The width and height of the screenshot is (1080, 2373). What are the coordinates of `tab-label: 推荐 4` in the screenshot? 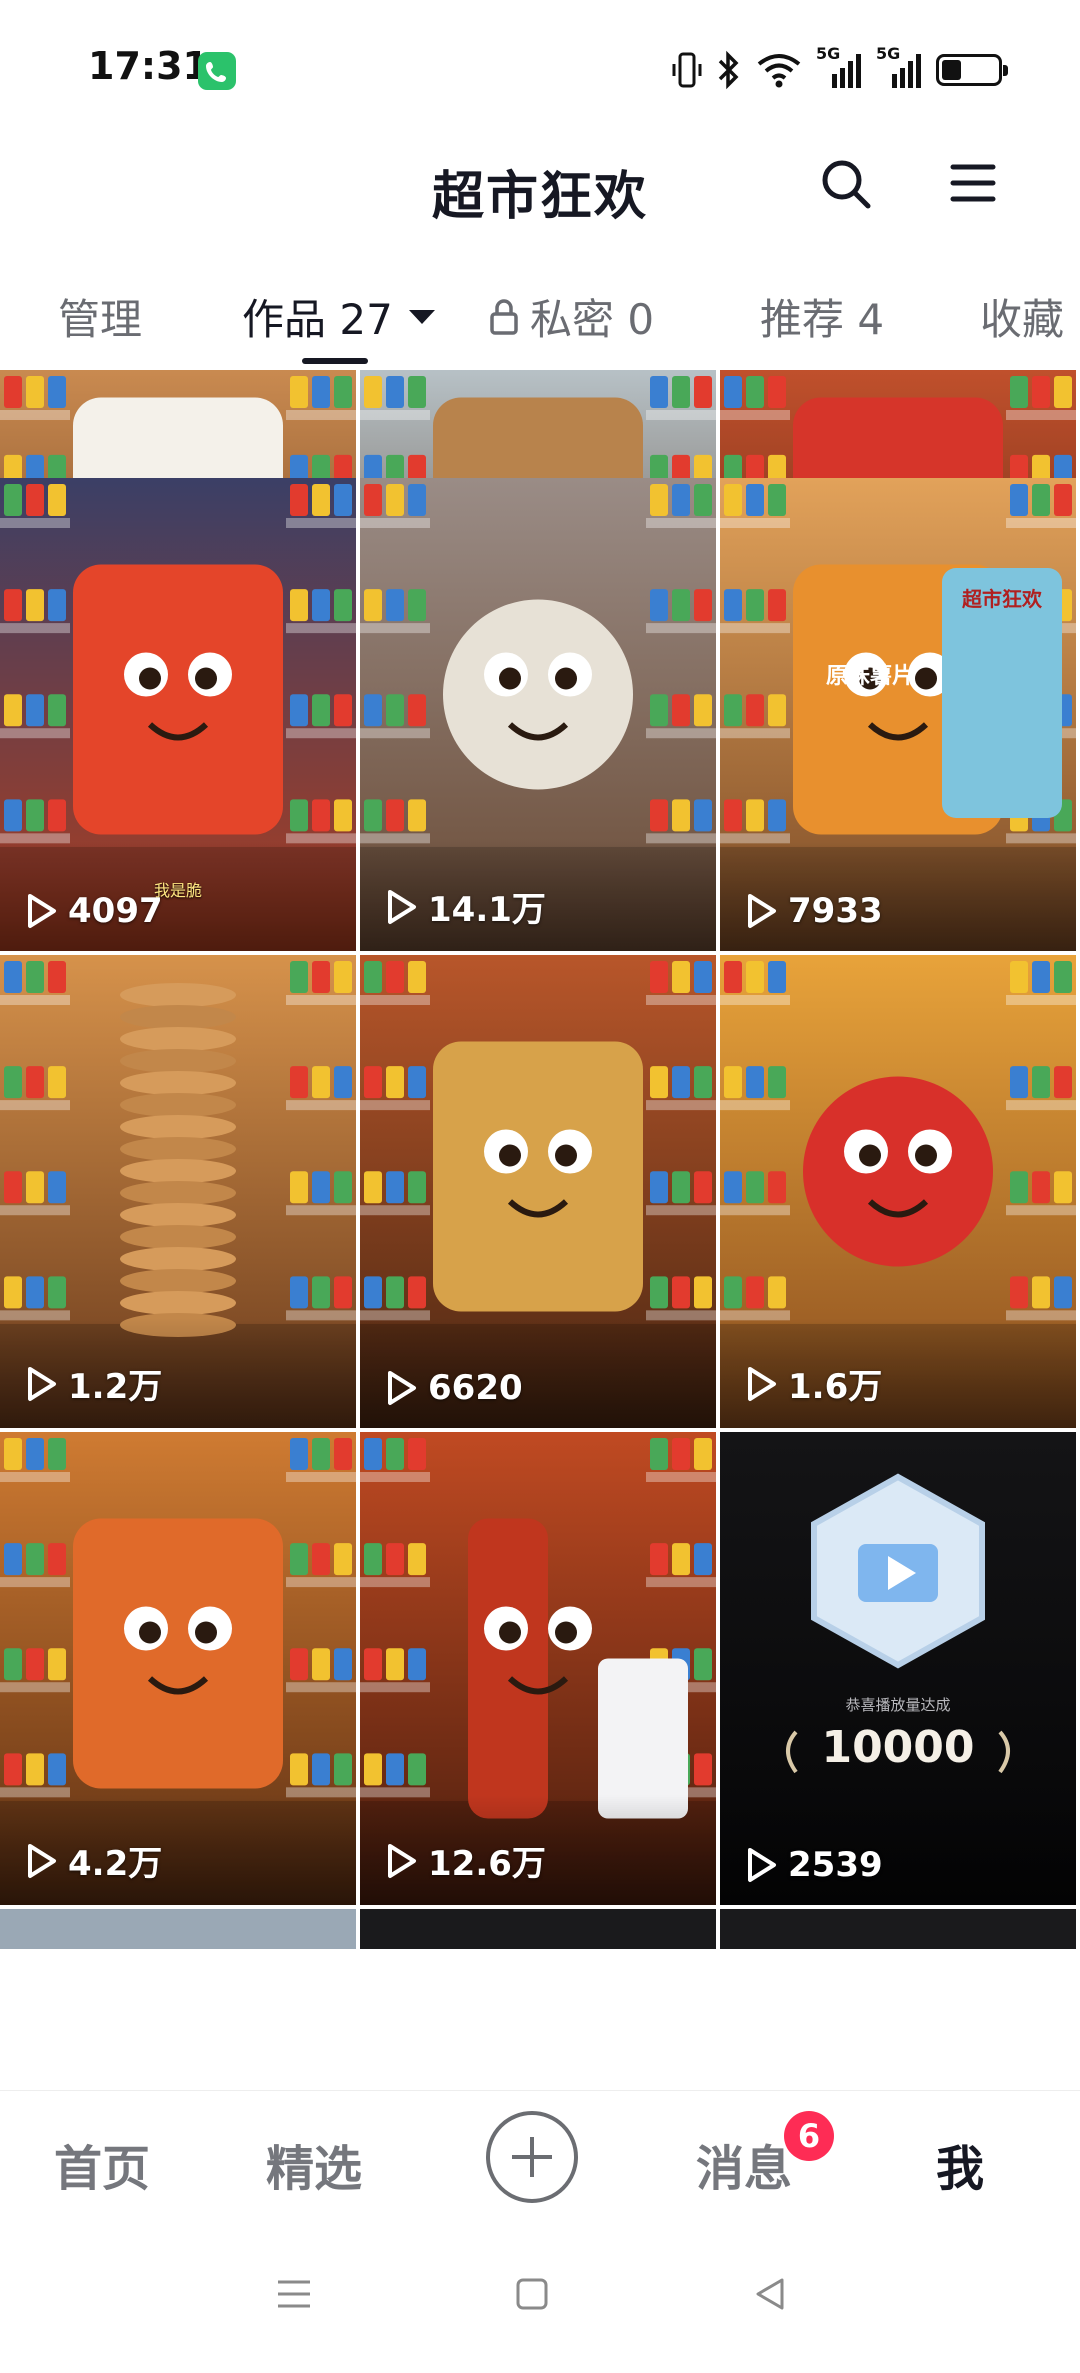 It's located at (822, 319).